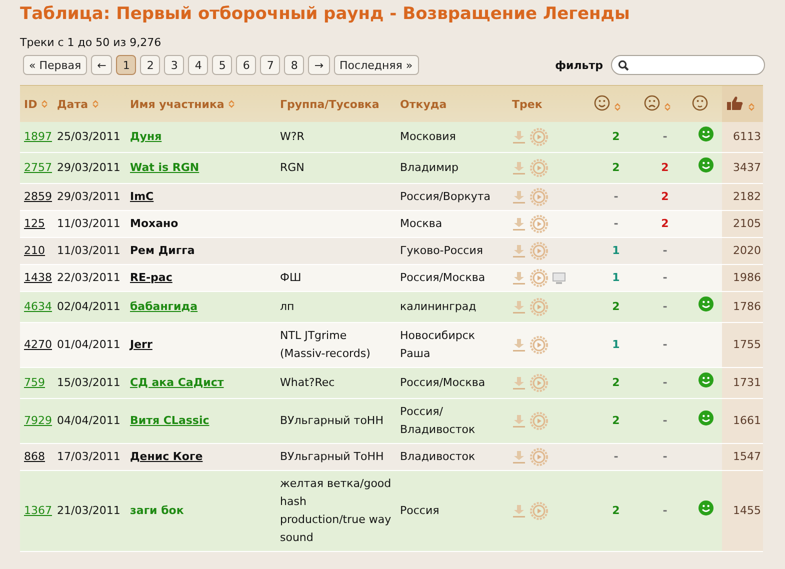  What do you see at coordinates (294, 65) in the screenshot?
I see `pagination-button: 8` at bounding box center [294, 65].